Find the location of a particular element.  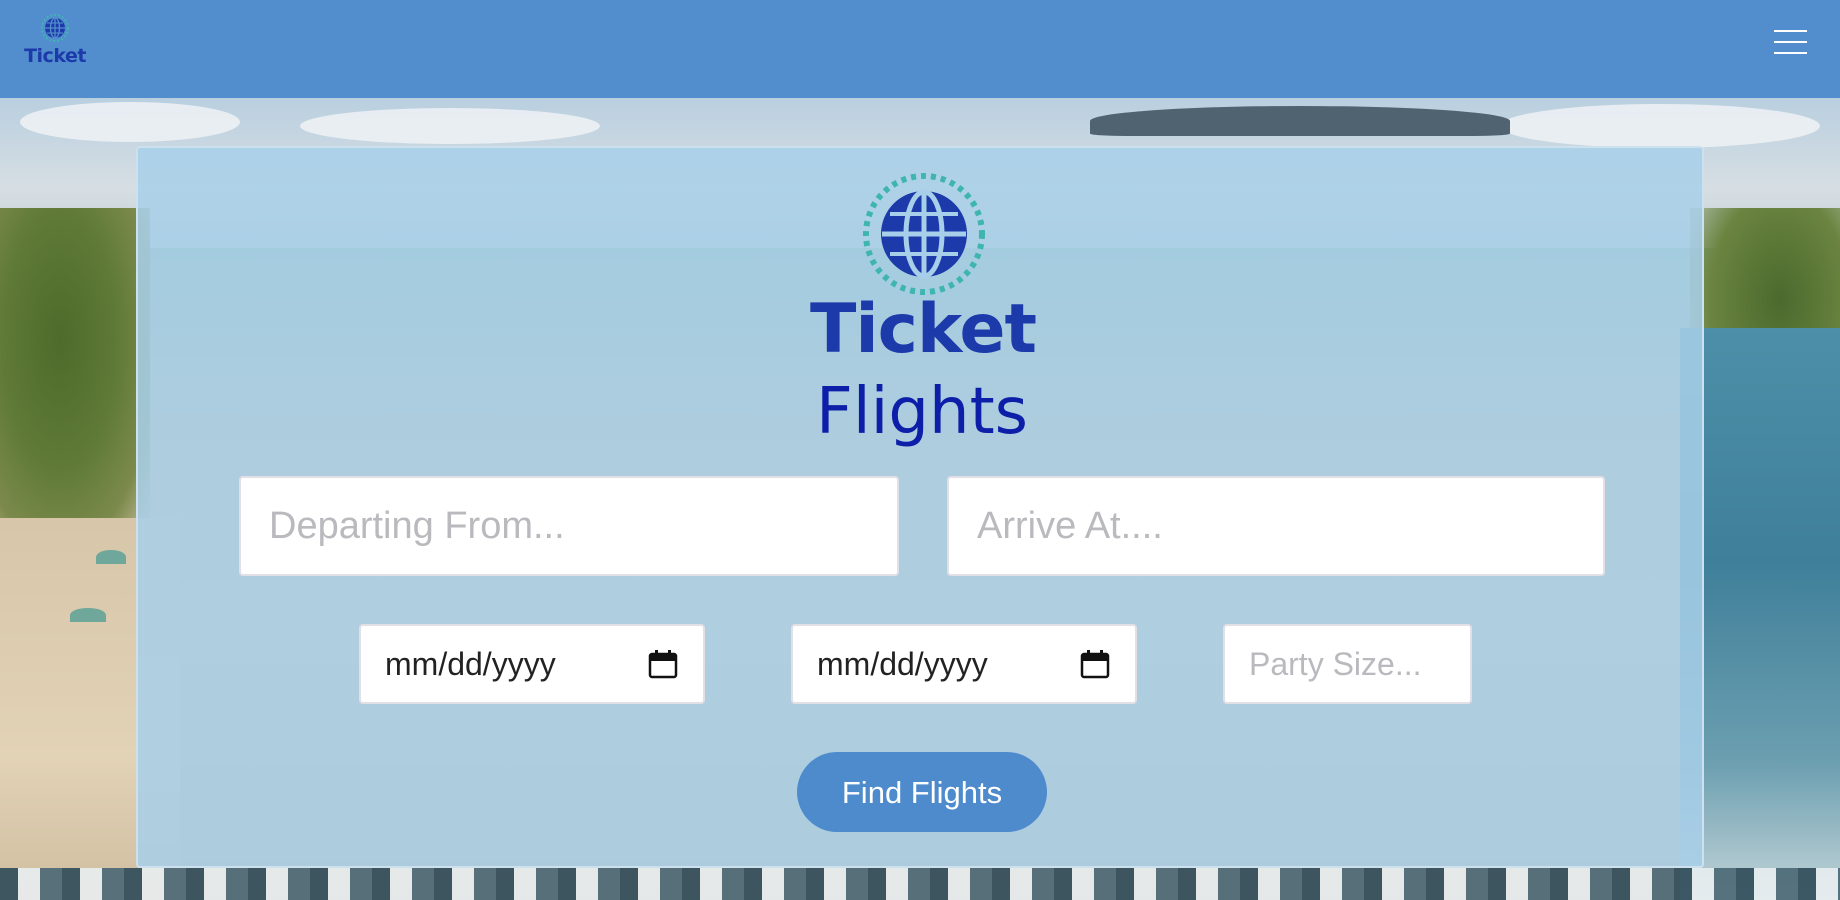

find-flights-button: Find Flights is located at coordinates (922, 792).